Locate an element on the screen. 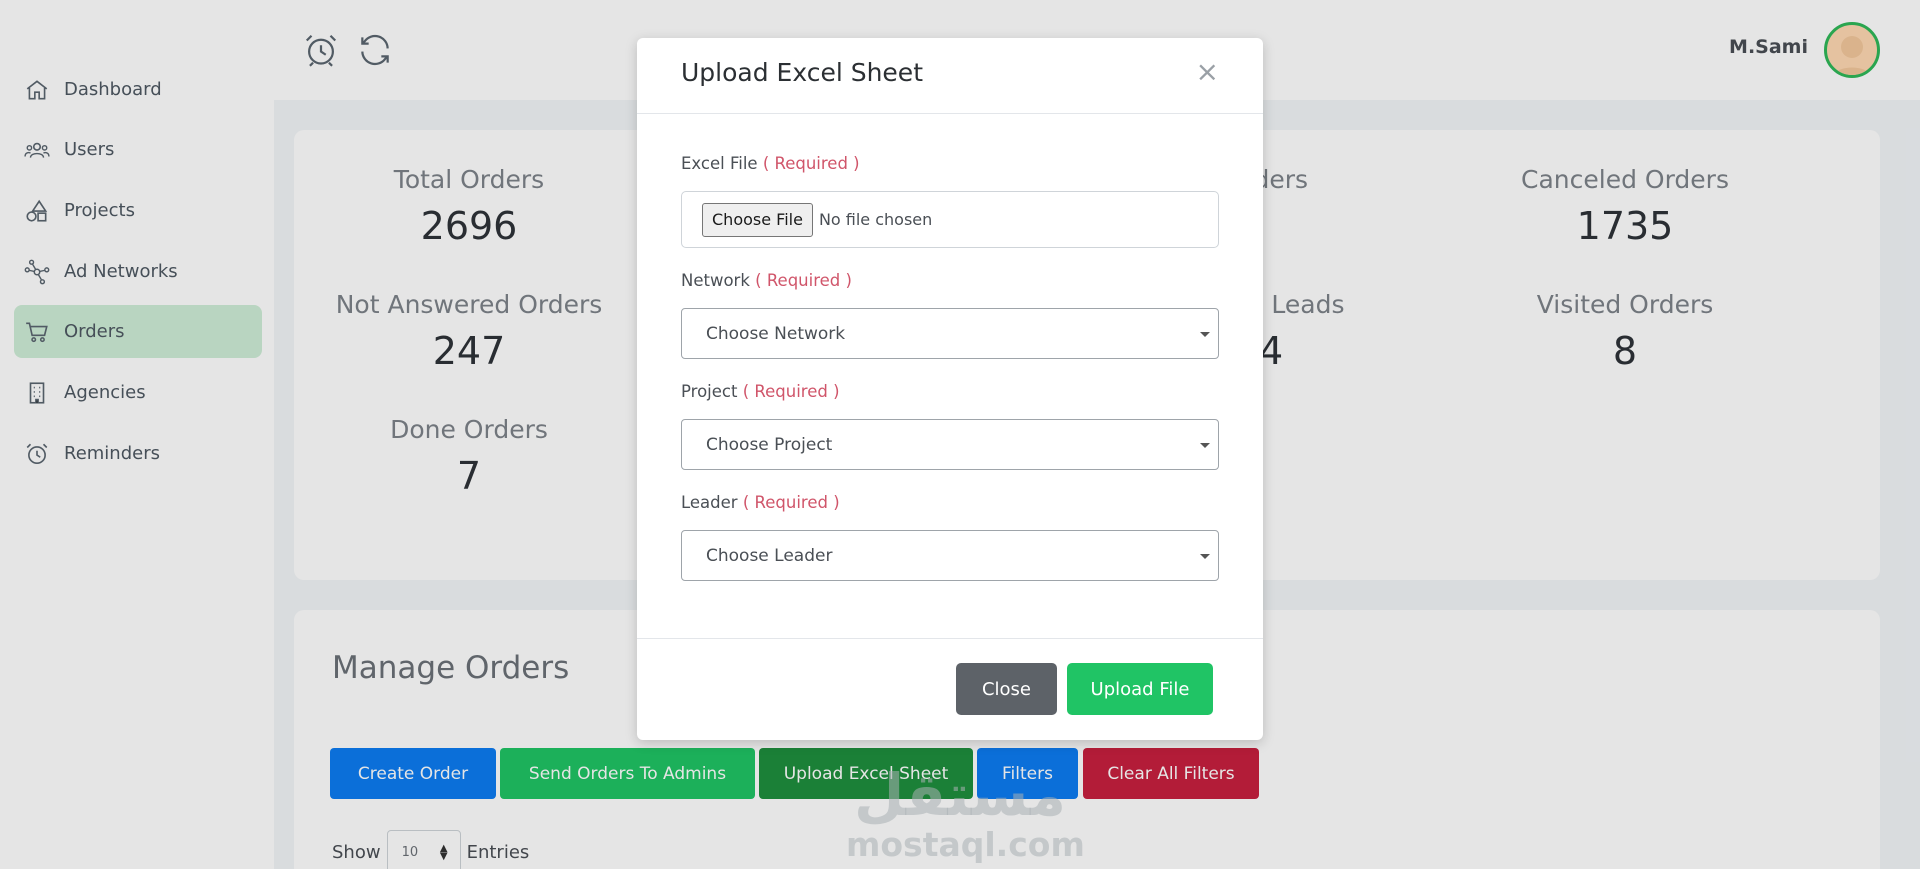 The width and height of the screenshot is (1920, 869). field-label-text: Network is located at coordinates (715, 280).